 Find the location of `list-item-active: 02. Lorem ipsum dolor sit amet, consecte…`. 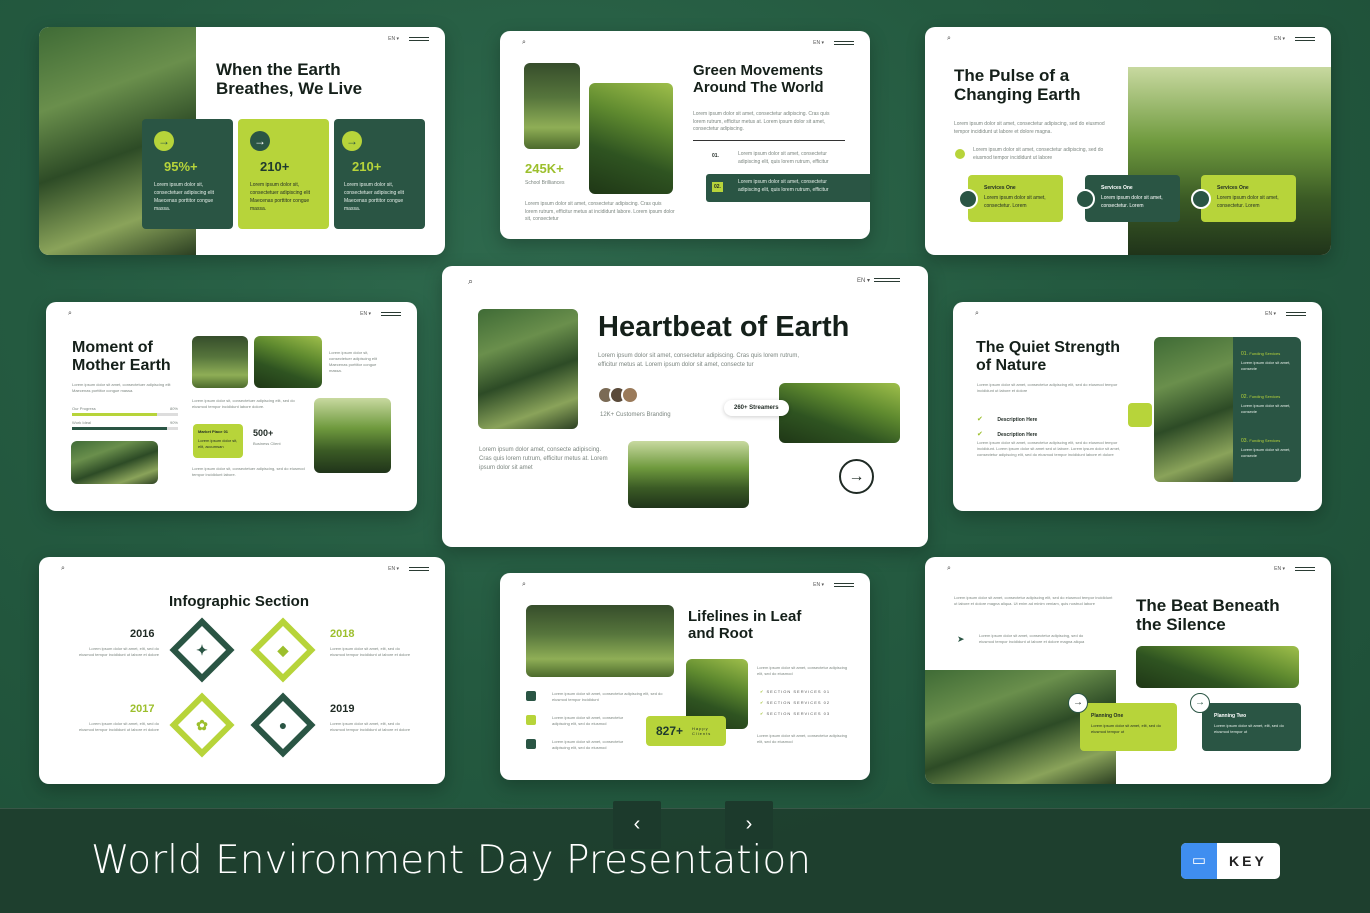

list-item-active: 02. Lorem ipsum dolor sit amet, consecte… is located at coordinates (788, 188).